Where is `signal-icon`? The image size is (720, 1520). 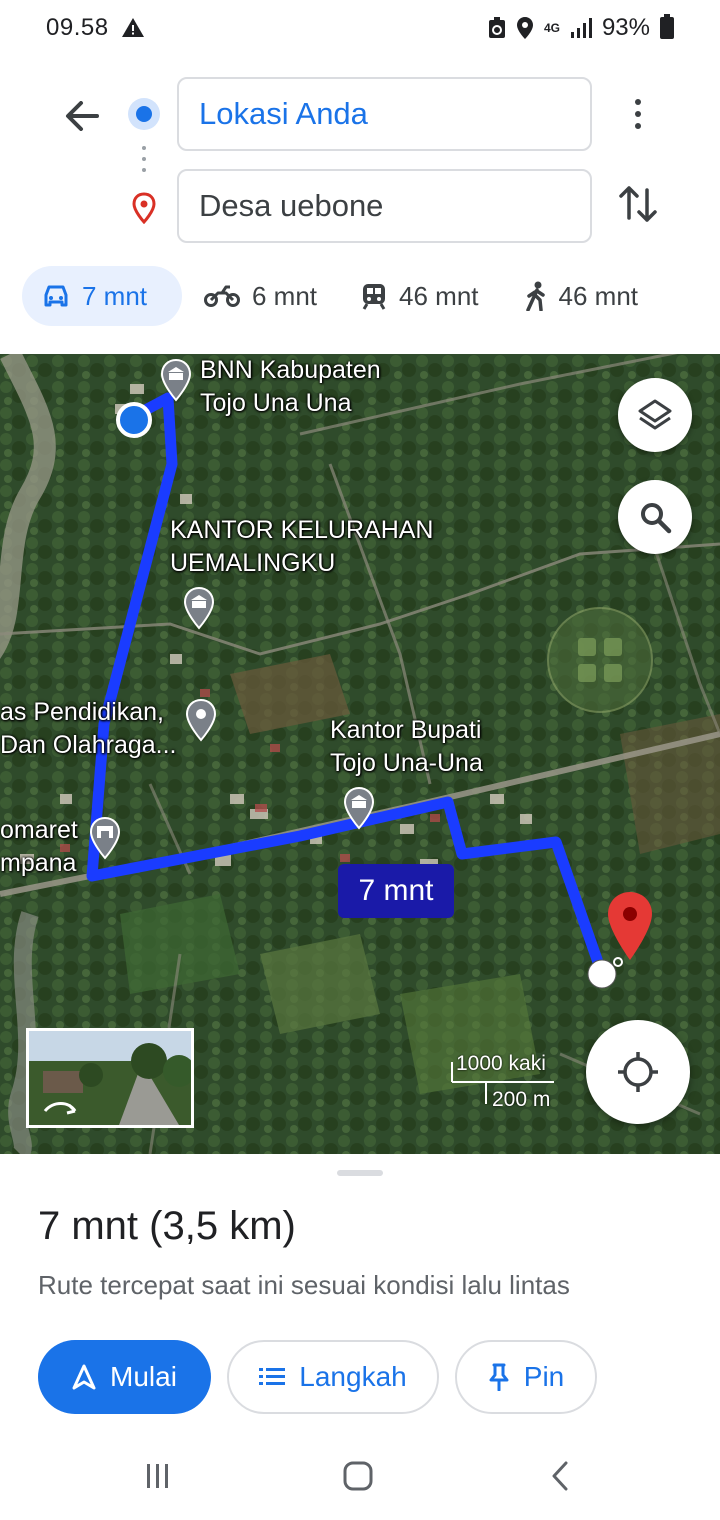
signal-icon is located at coordinates (581, 28).